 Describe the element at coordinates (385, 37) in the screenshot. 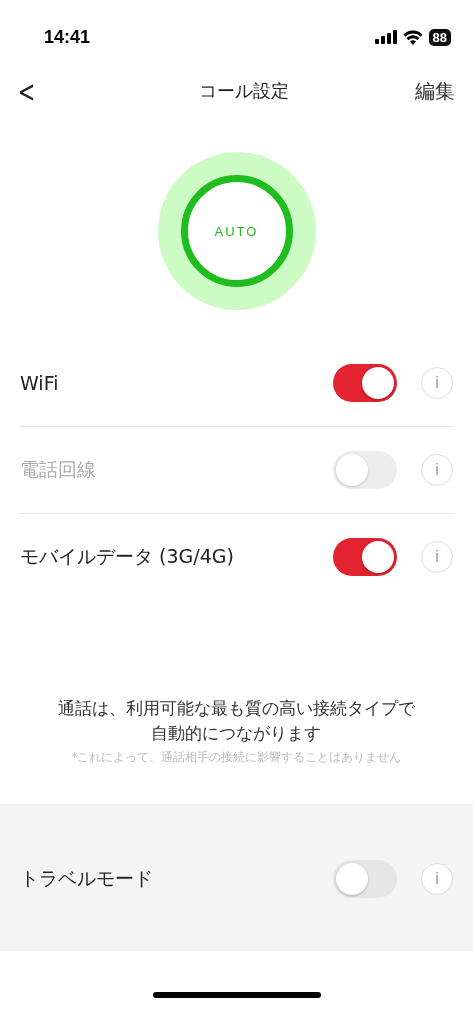

I see `signal-icon` at that location.